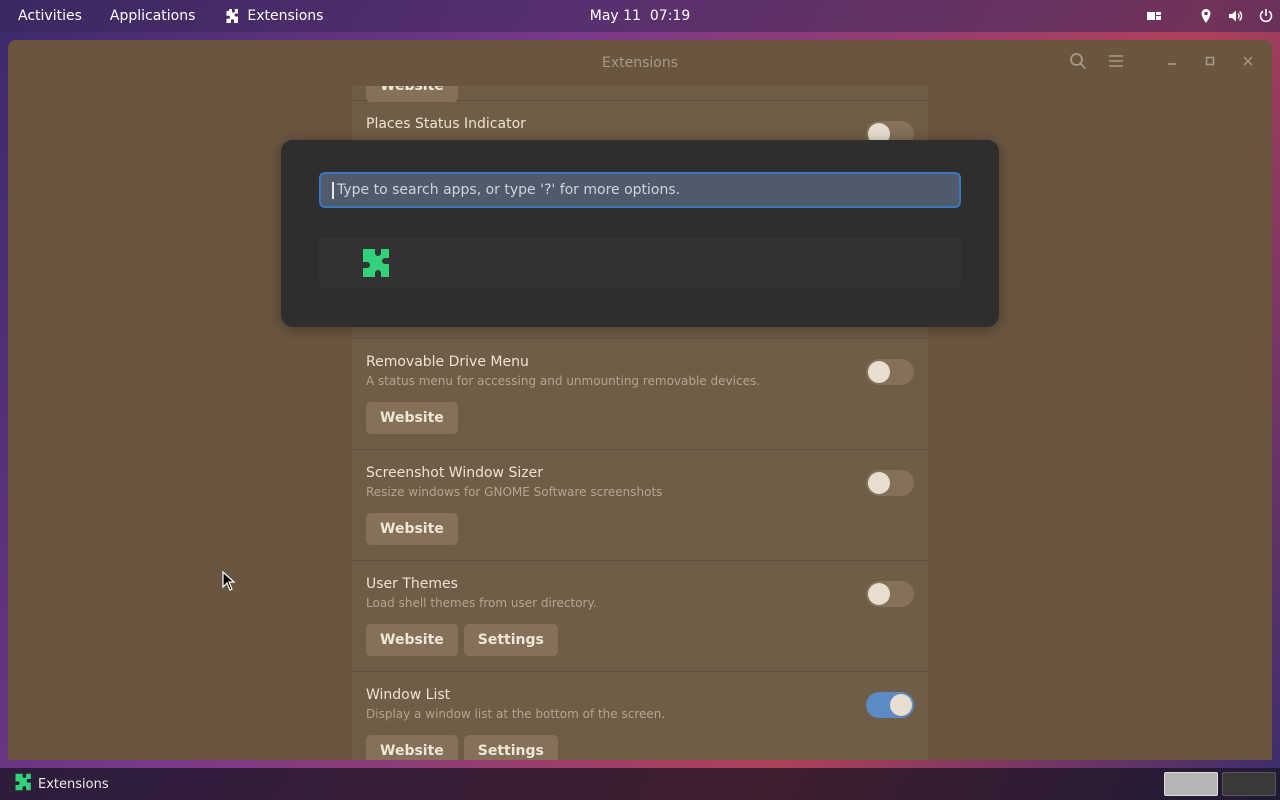  I want to click on app-menu-extensions: Extensions, so click(273, 16).